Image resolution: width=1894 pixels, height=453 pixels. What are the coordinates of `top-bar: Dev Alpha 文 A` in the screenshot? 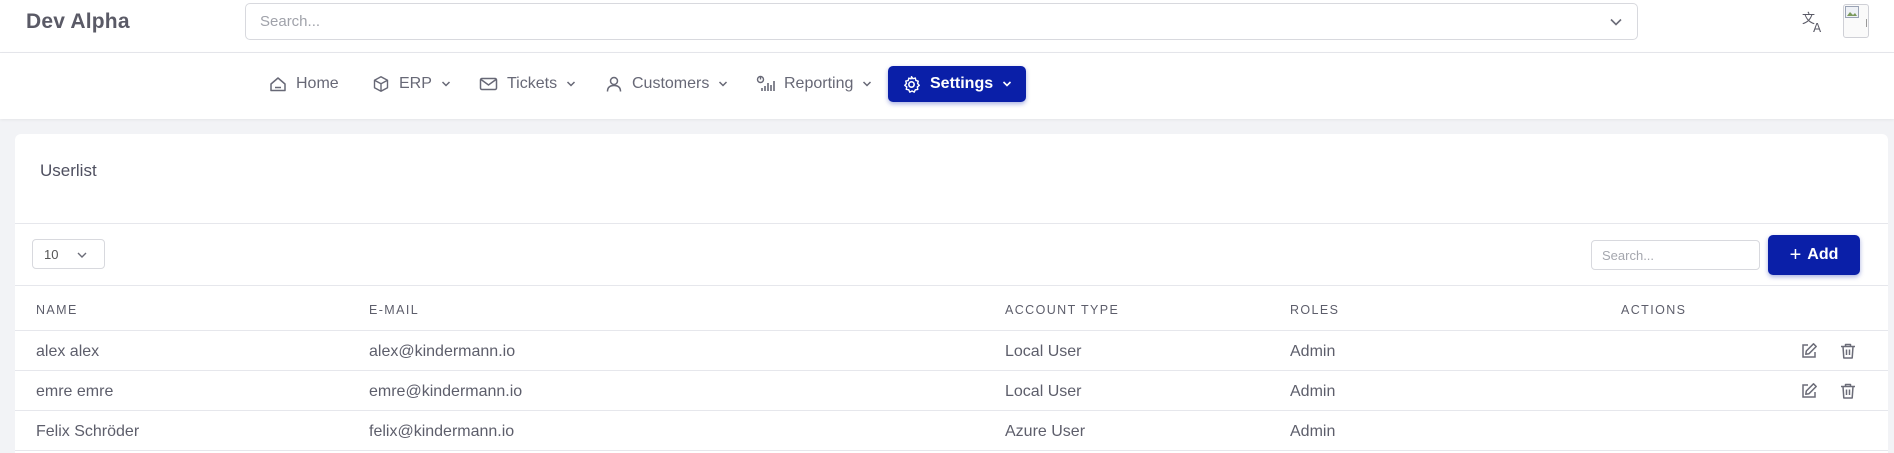 It's located at (947, 26).